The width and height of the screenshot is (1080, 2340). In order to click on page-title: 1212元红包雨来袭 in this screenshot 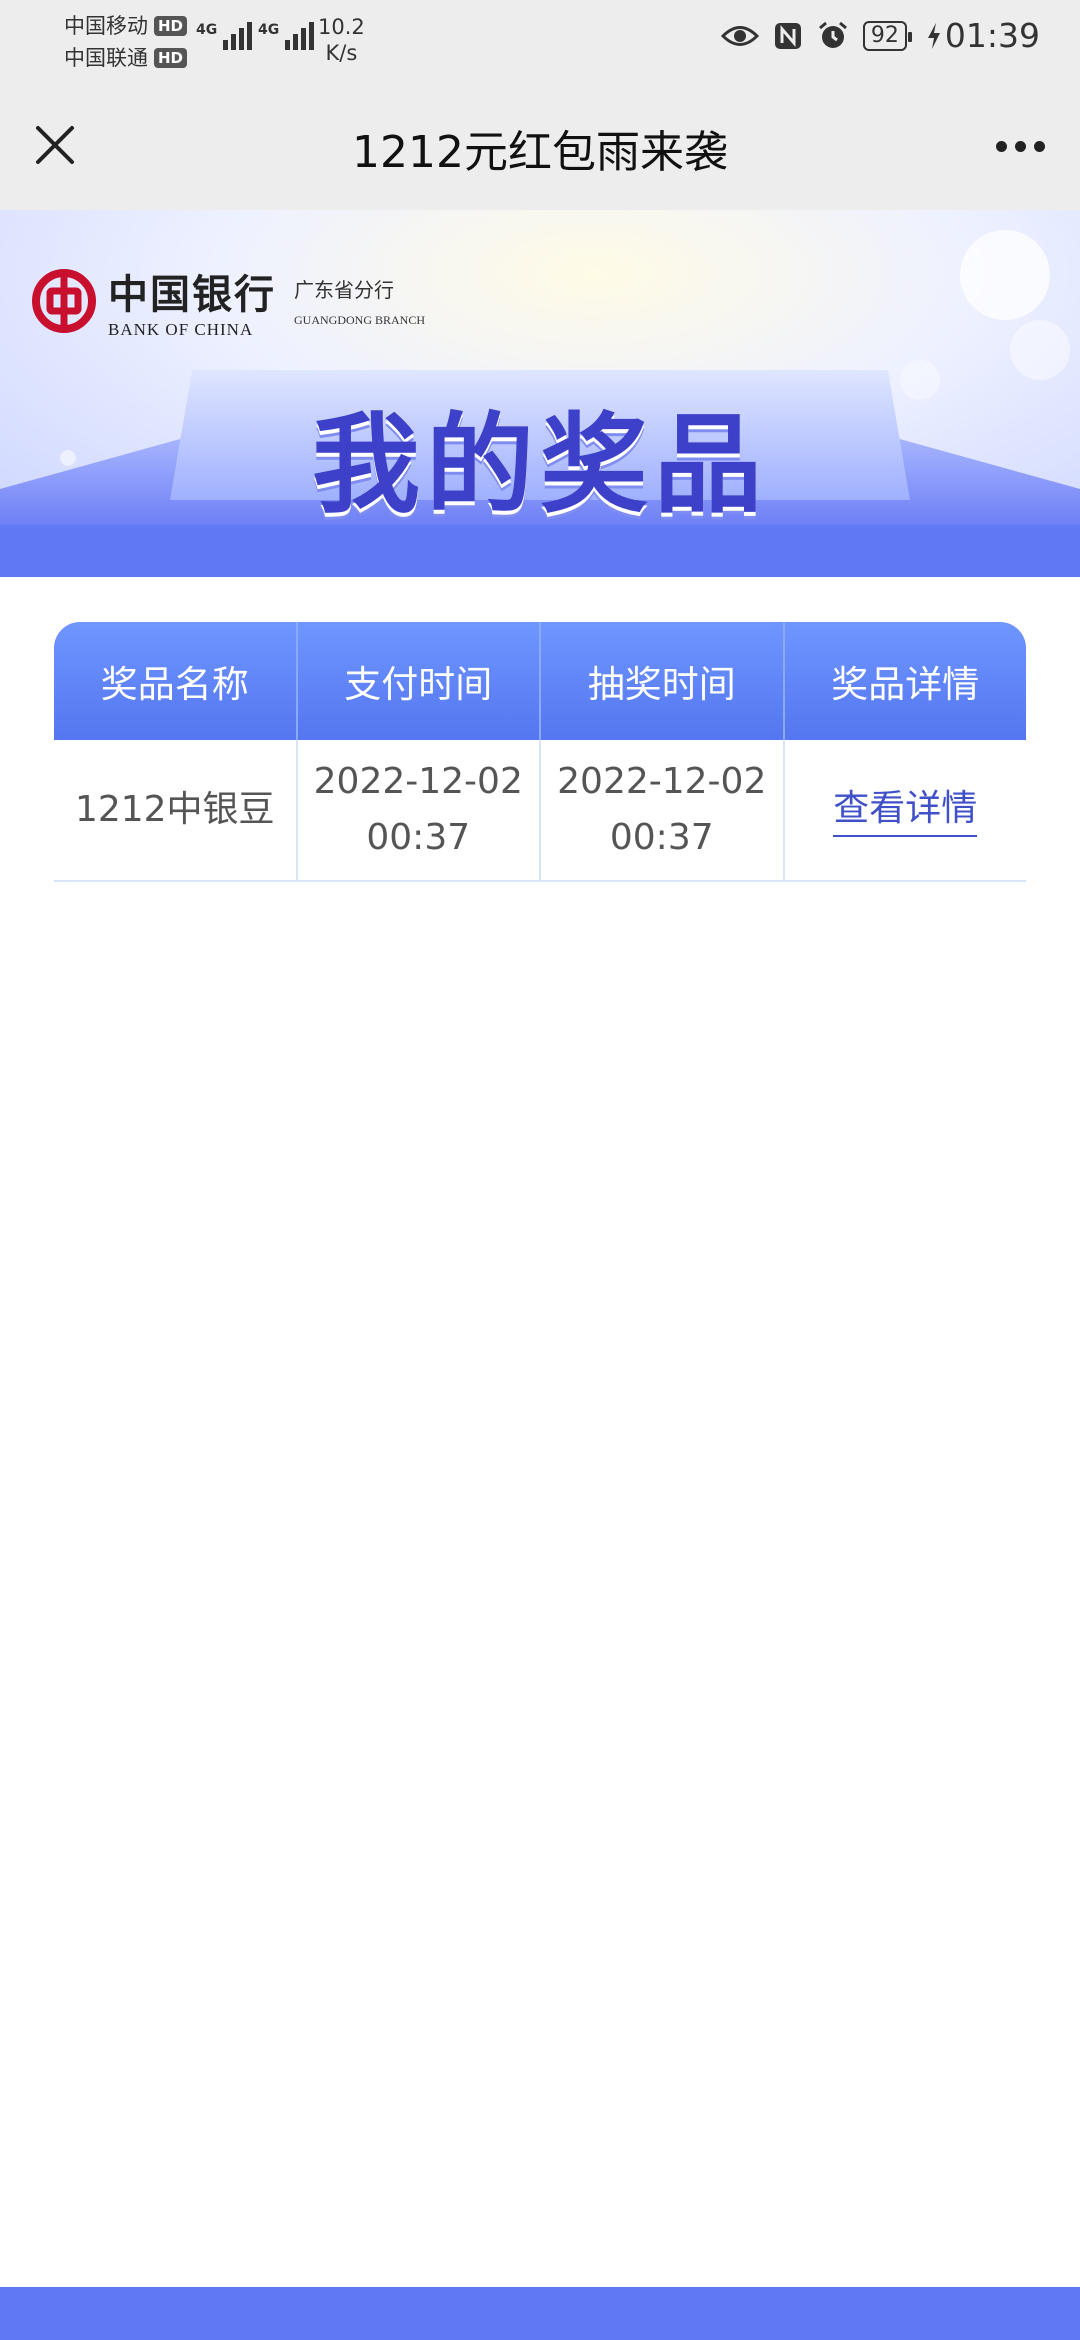, I will do `click(540, 152)`.